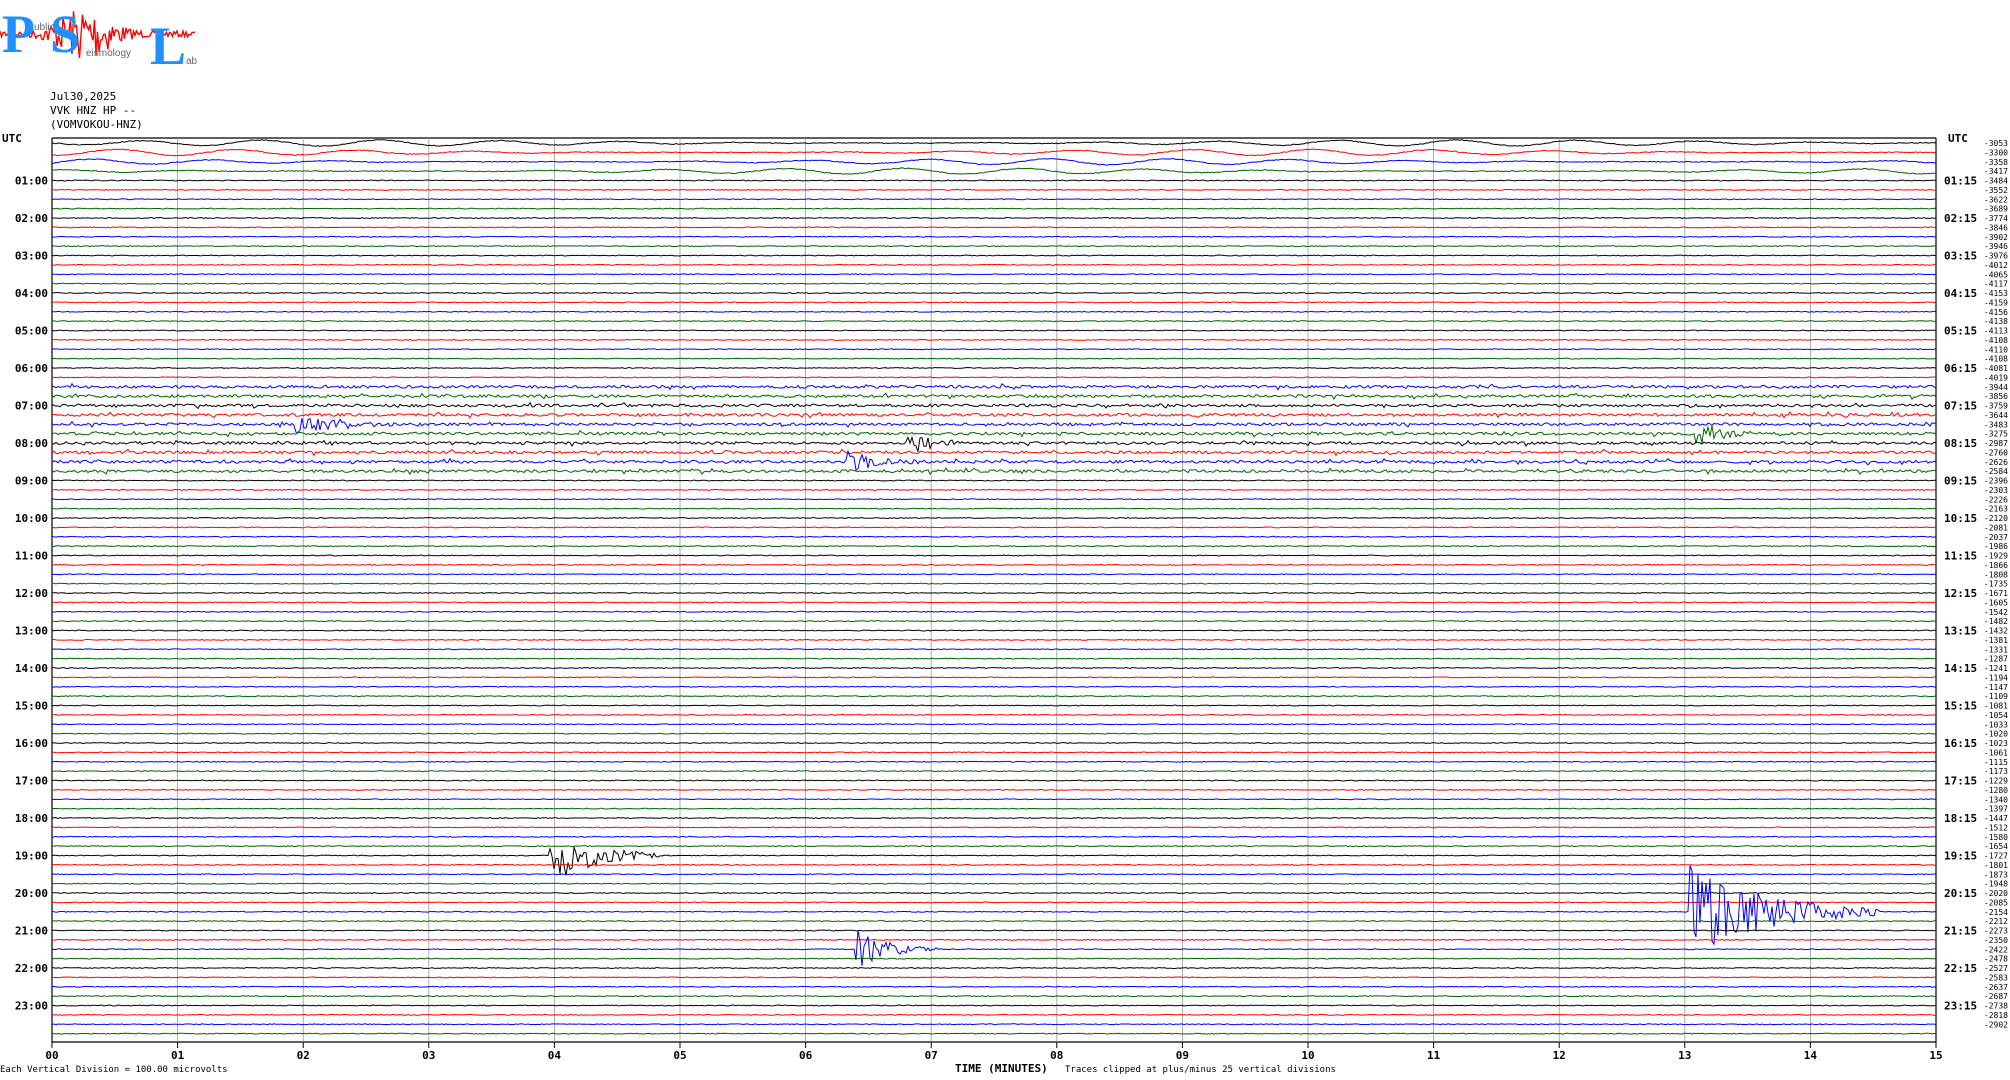  I want to click on y-hour-label-16:00: 16:00, so click(31, 743).